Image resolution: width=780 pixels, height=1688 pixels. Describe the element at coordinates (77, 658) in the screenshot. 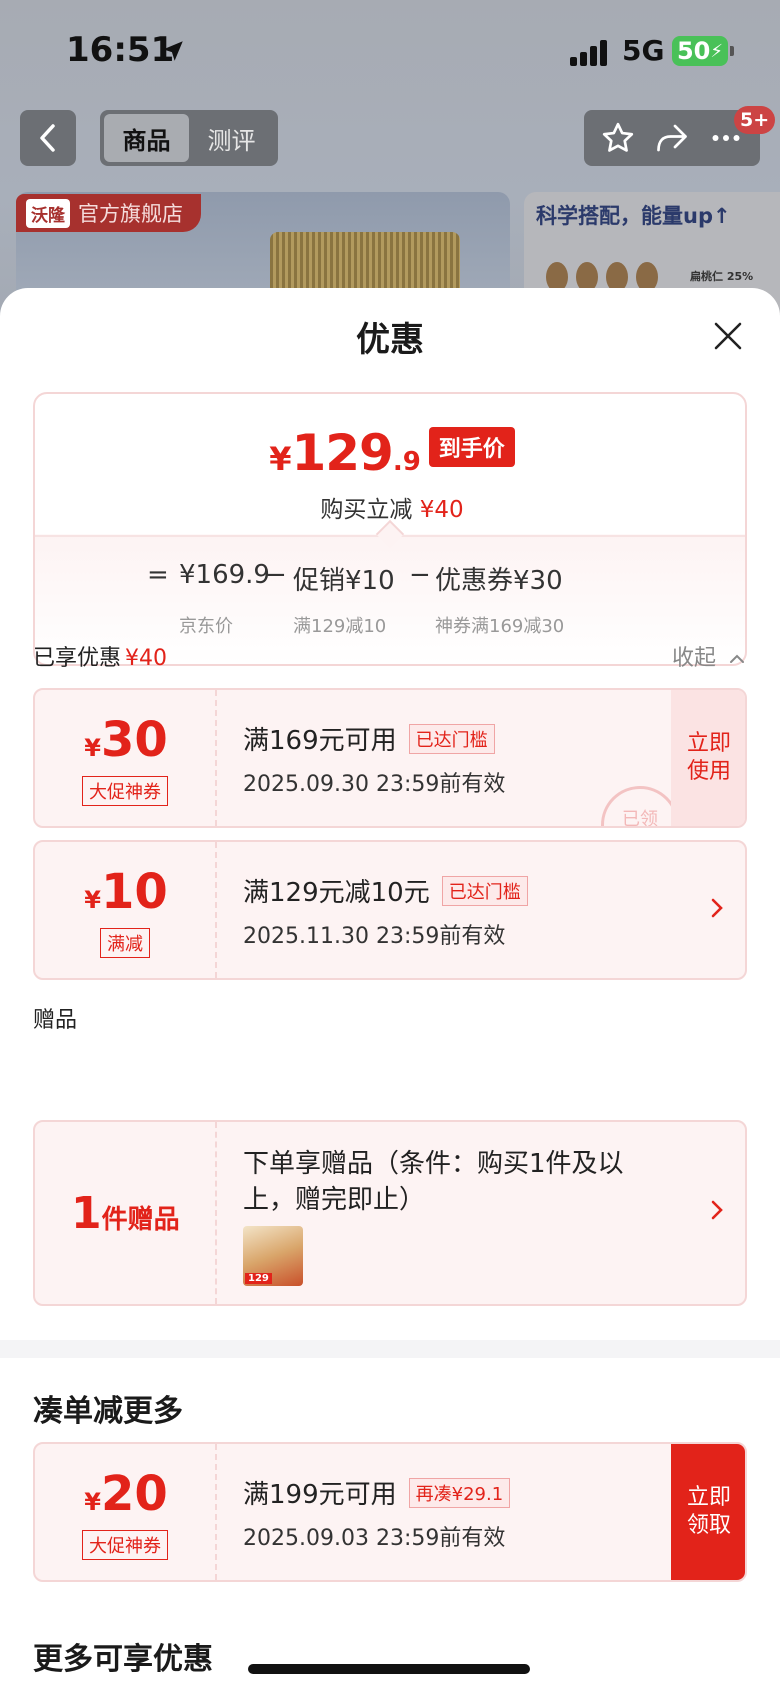

I see `enjoyed-label: 已享优惠` at that location.